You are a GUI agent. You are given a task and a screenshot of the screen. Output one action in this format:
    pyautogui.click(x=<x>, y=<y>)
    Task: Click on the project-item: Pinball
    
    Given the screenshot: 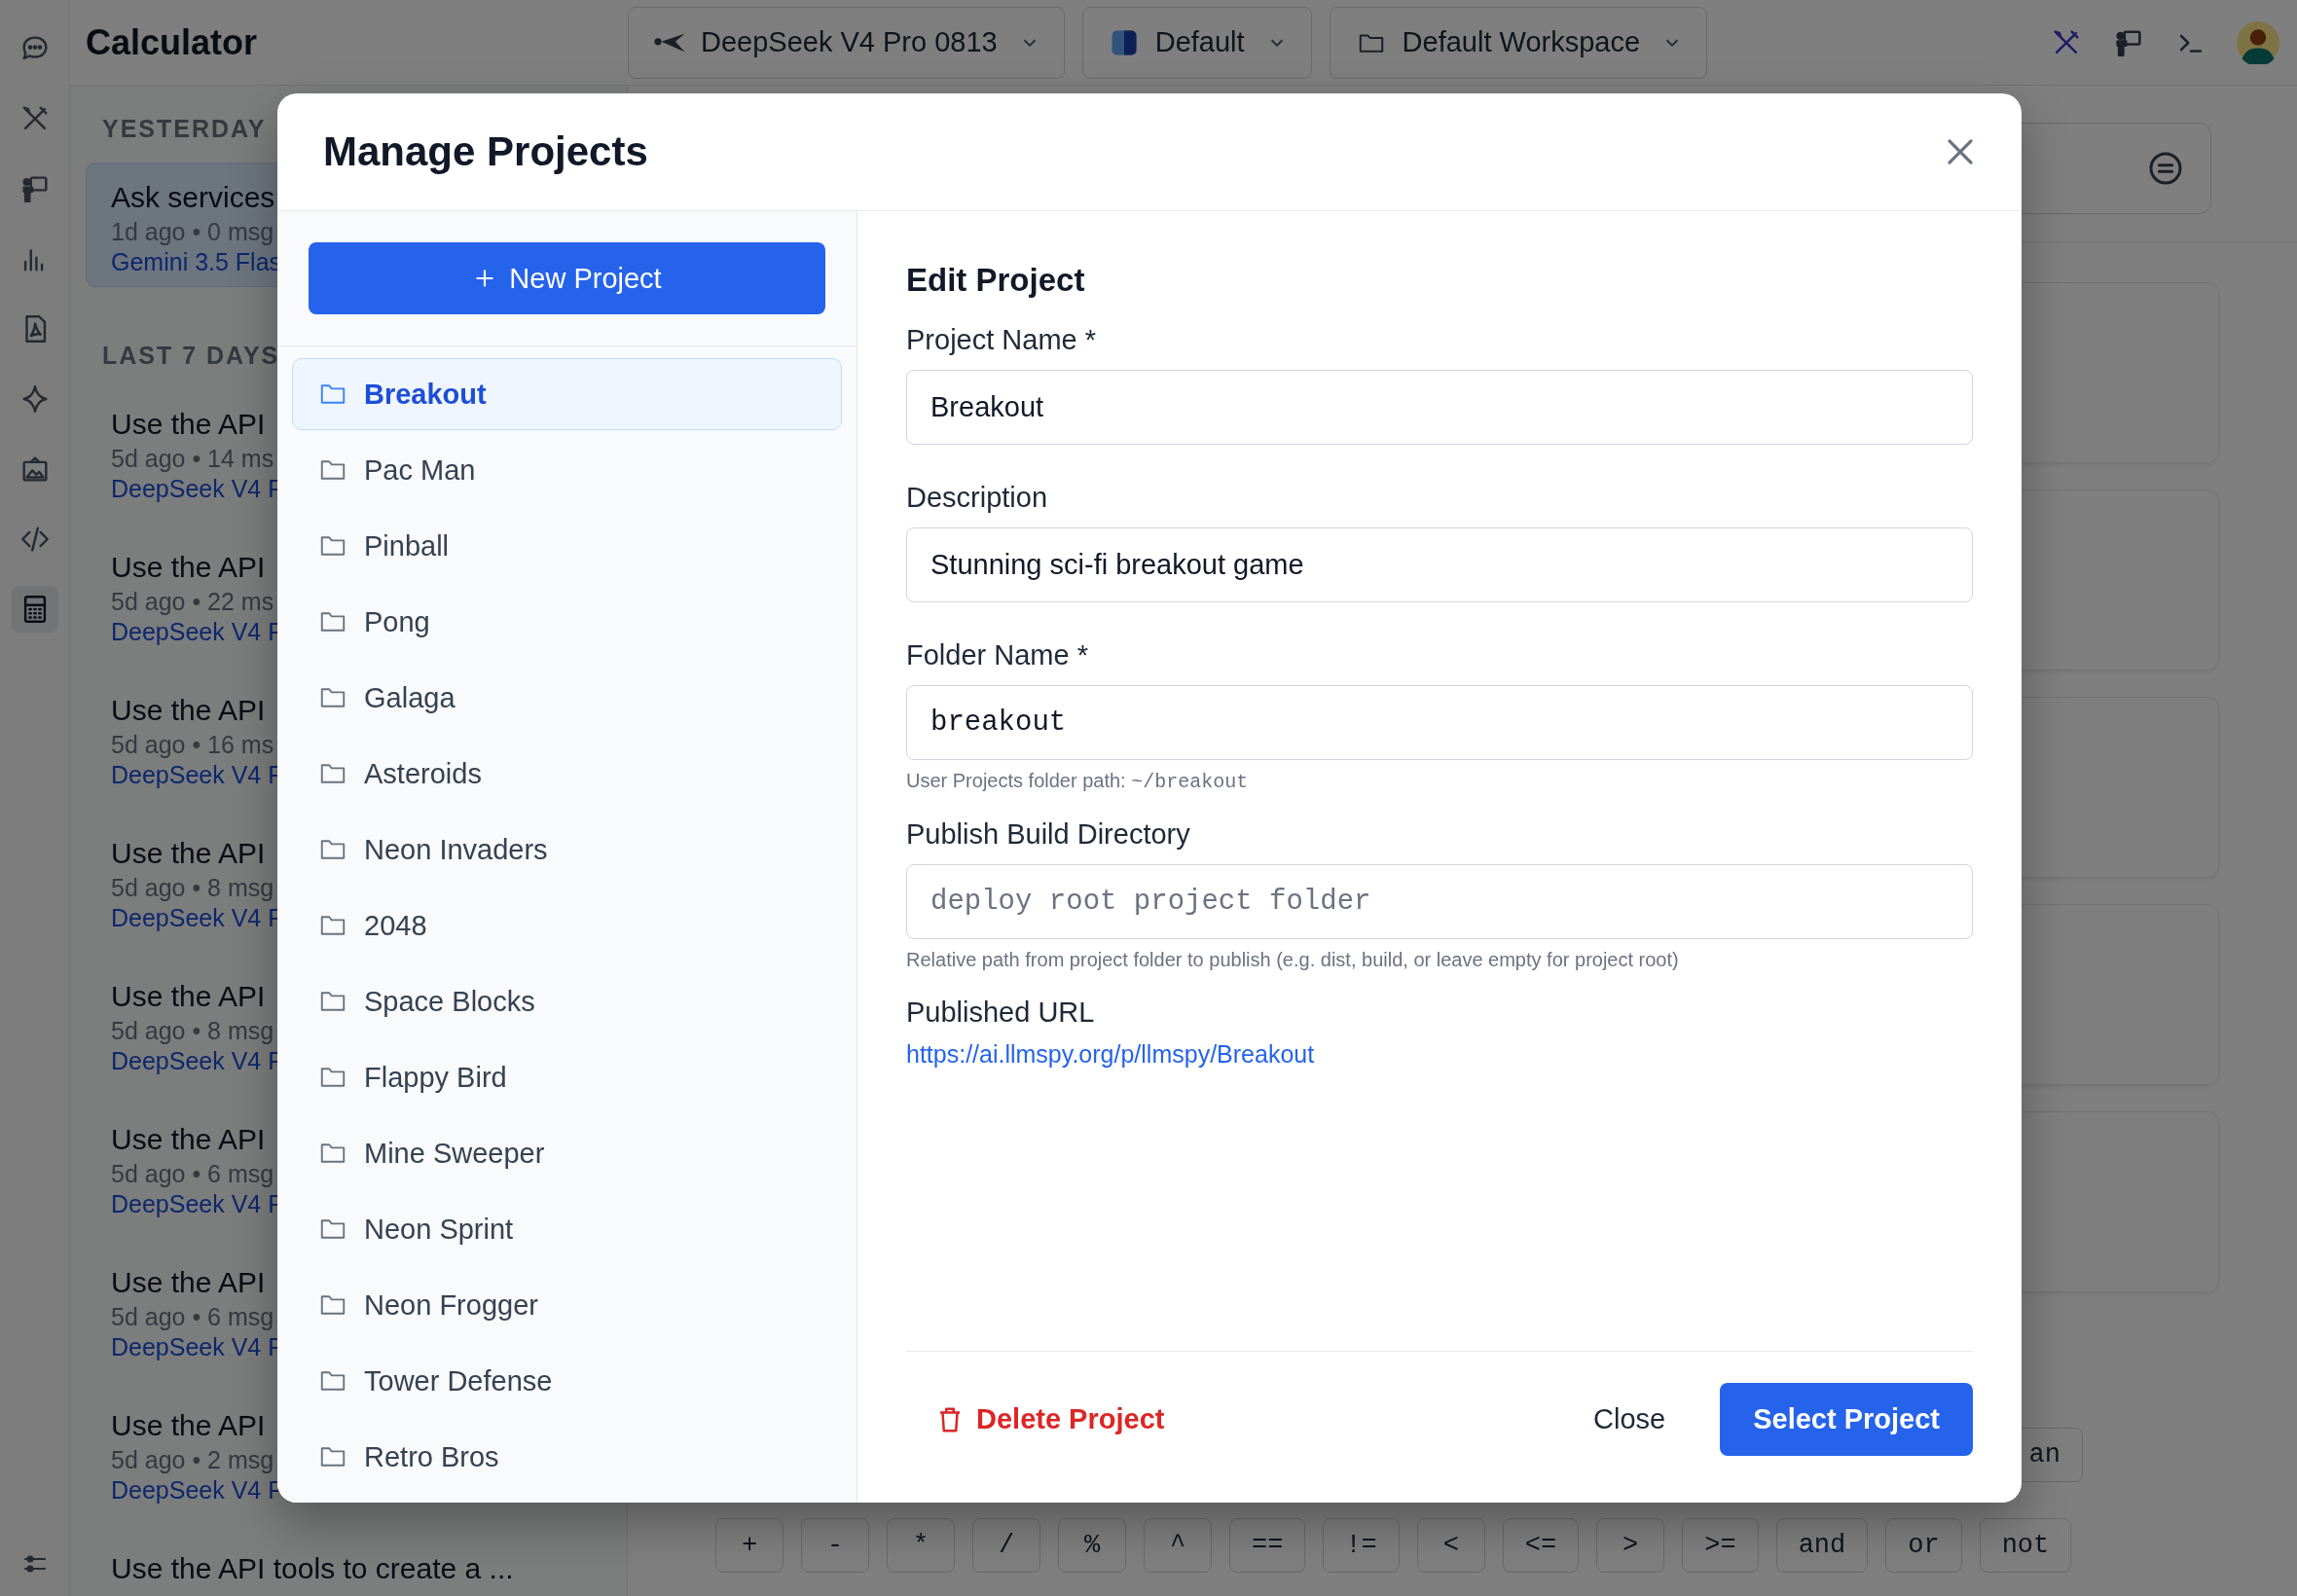 What is the action you would take?
    pyautogui.click(x=567, y=546)
    